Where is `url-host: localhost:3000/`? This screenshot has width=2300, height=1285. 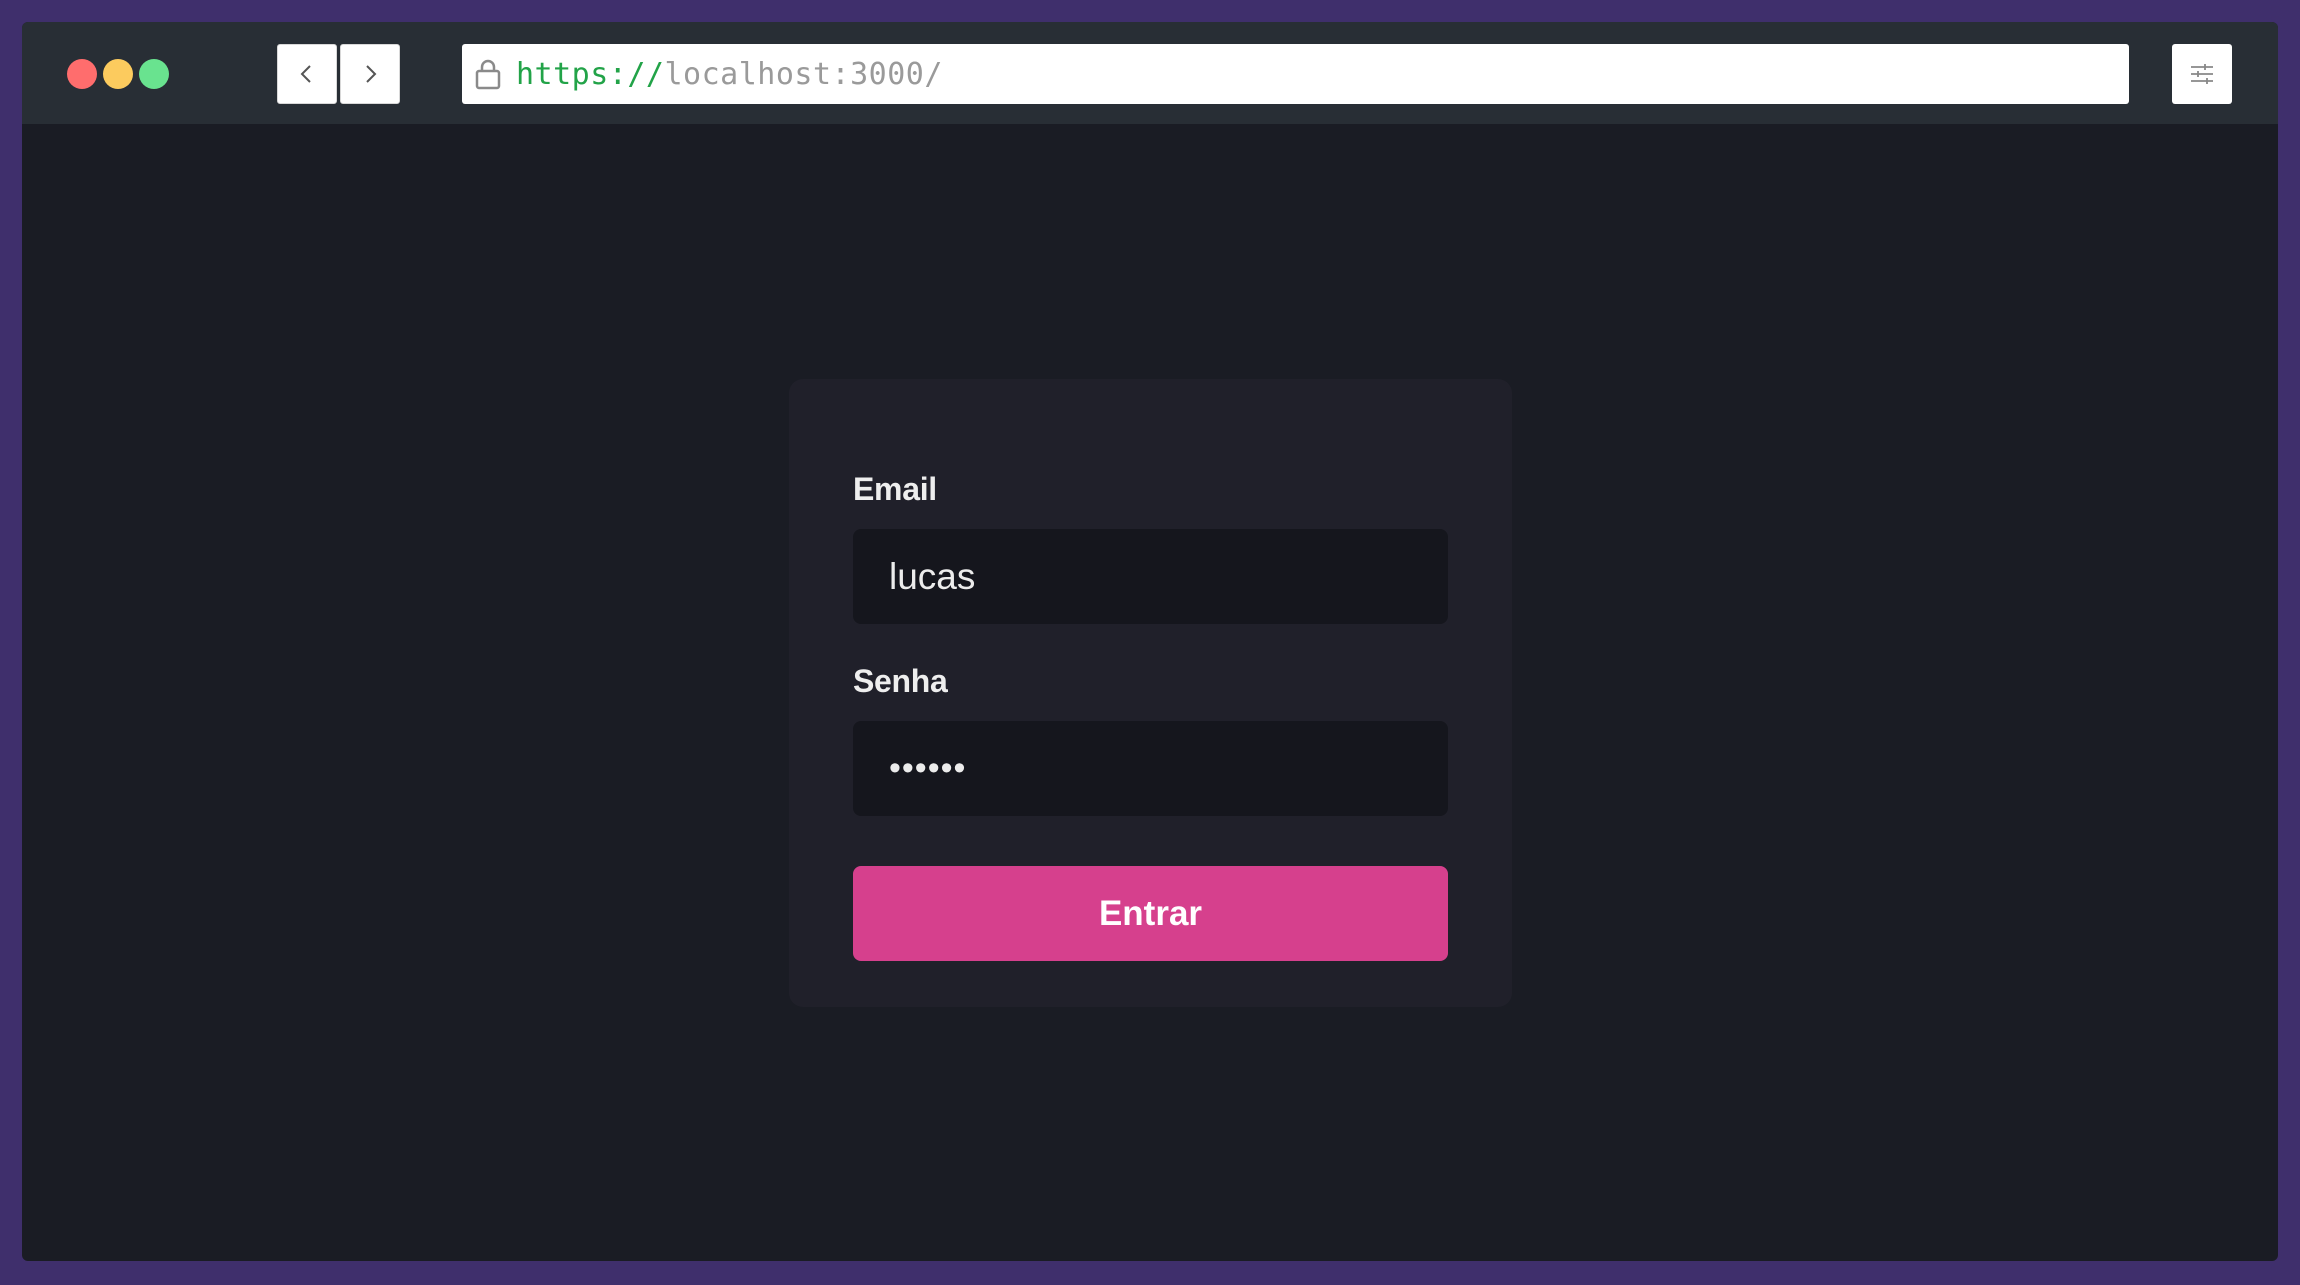 url-host: localhost:3000/ is located at coordinates (803, 74).